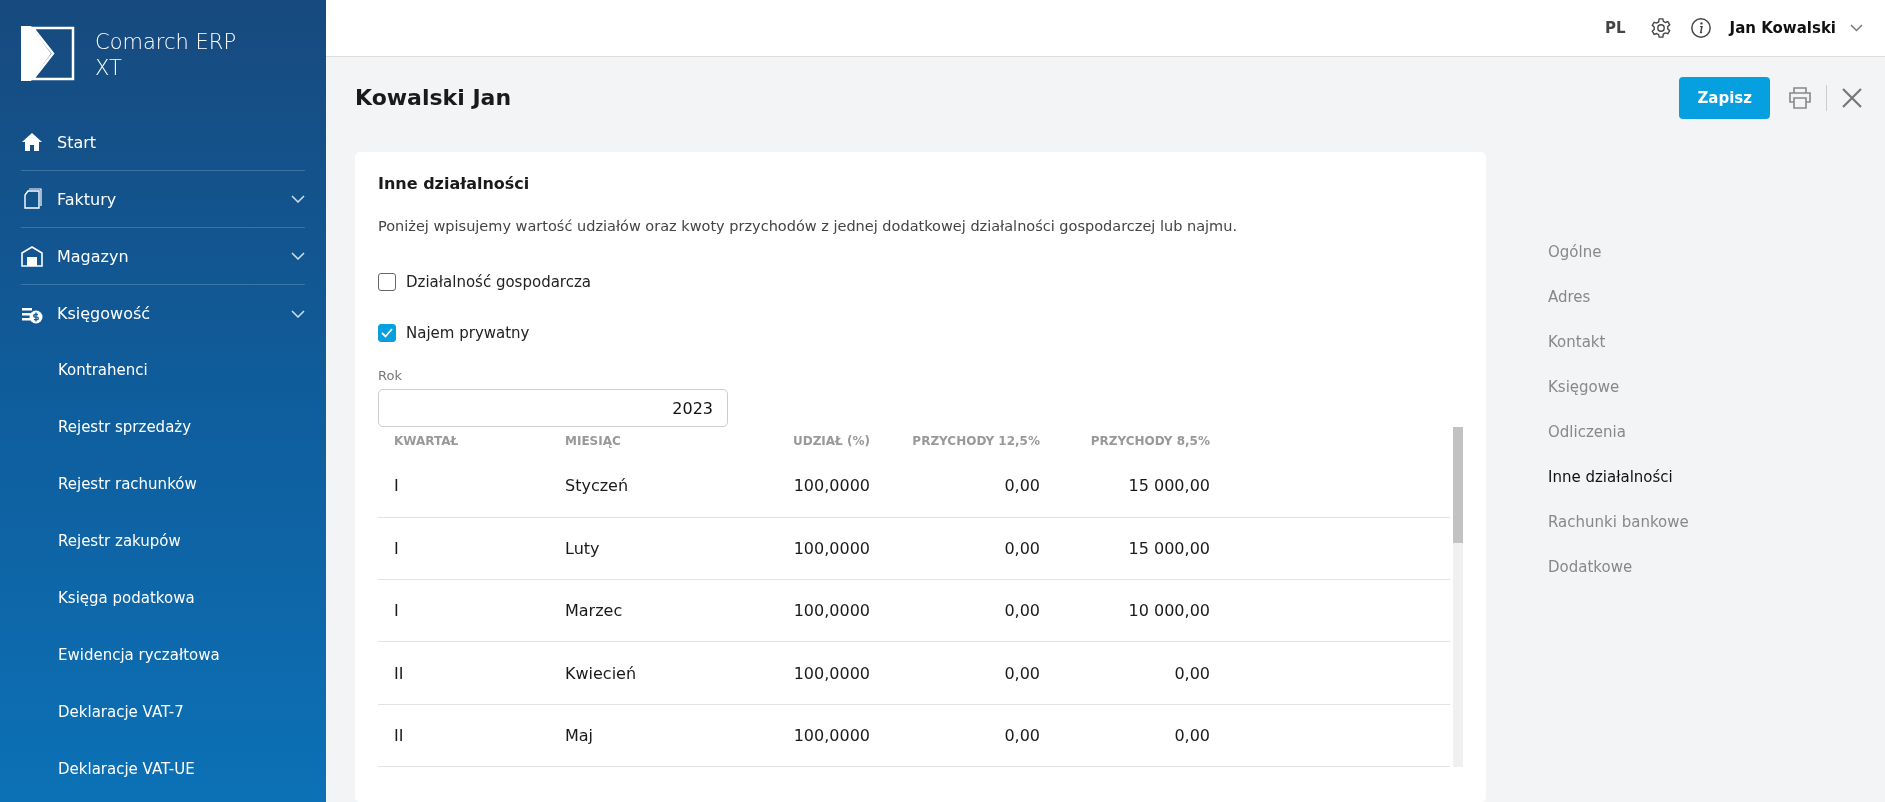  I want to click on scrollbar-thumb, so click(1458, 485).